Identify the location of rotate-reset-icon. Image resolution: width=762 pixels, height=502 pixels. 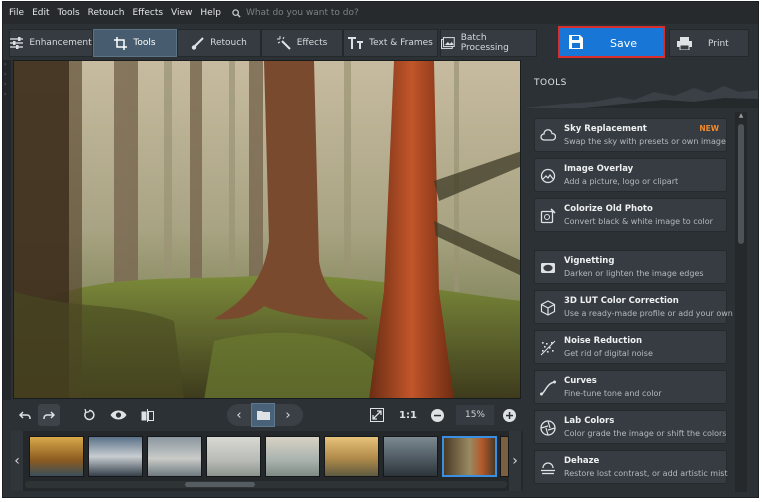
(89, 415).